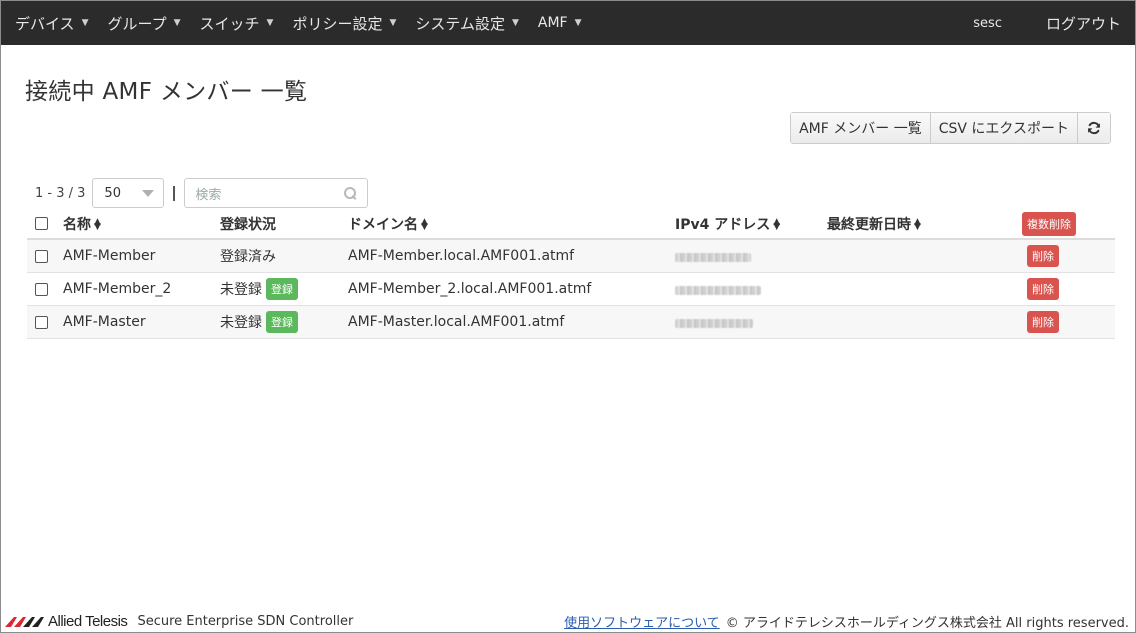 The width and height of the screenshot is (1136, 633). I want to click on status-text: 登録済み, so click(248, 257).